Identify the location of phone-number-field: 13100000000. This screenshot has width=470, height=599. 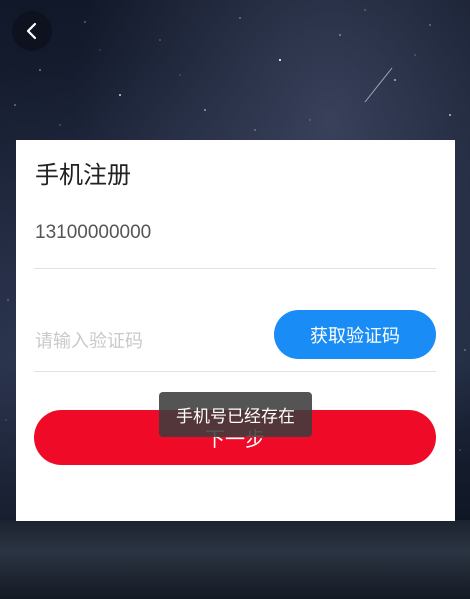
(93, 233).